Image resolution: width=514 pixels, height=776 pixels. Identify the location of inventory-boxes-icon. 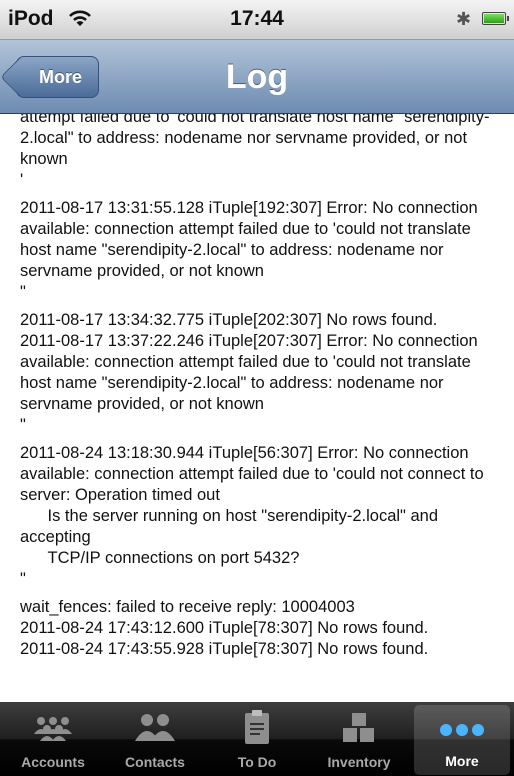
(359, 727).